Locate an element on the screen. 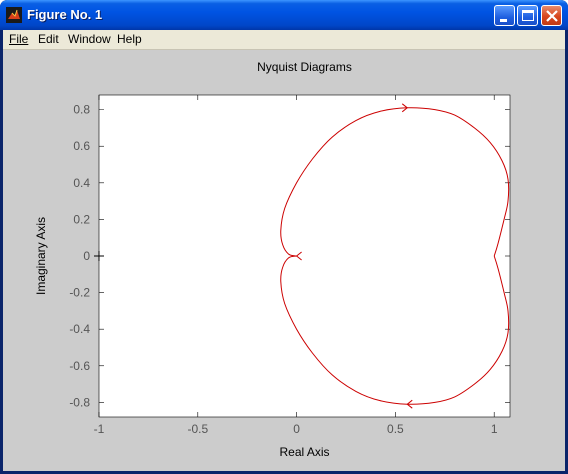 The width and height of the screenshot is (568, 474). x-tick-label: 1 is located at coordinates (494, 429).